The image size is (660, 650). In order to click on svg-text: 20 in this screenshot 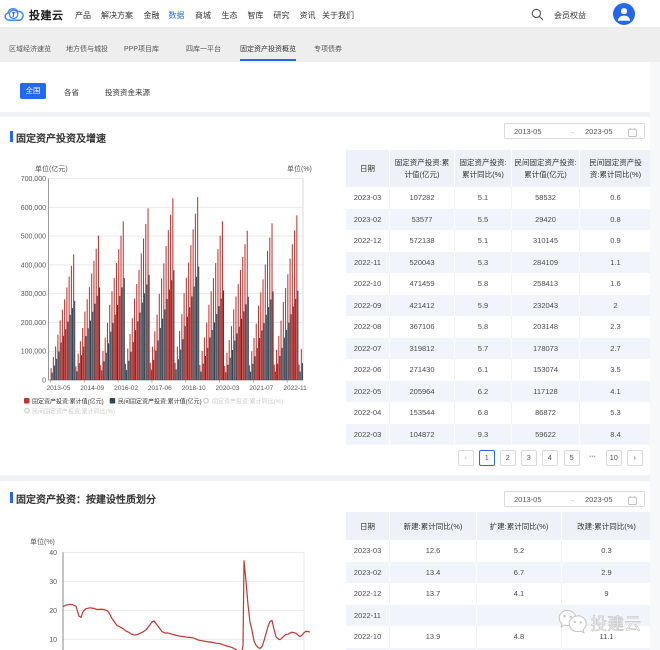, I will do `click(53, 611)`.